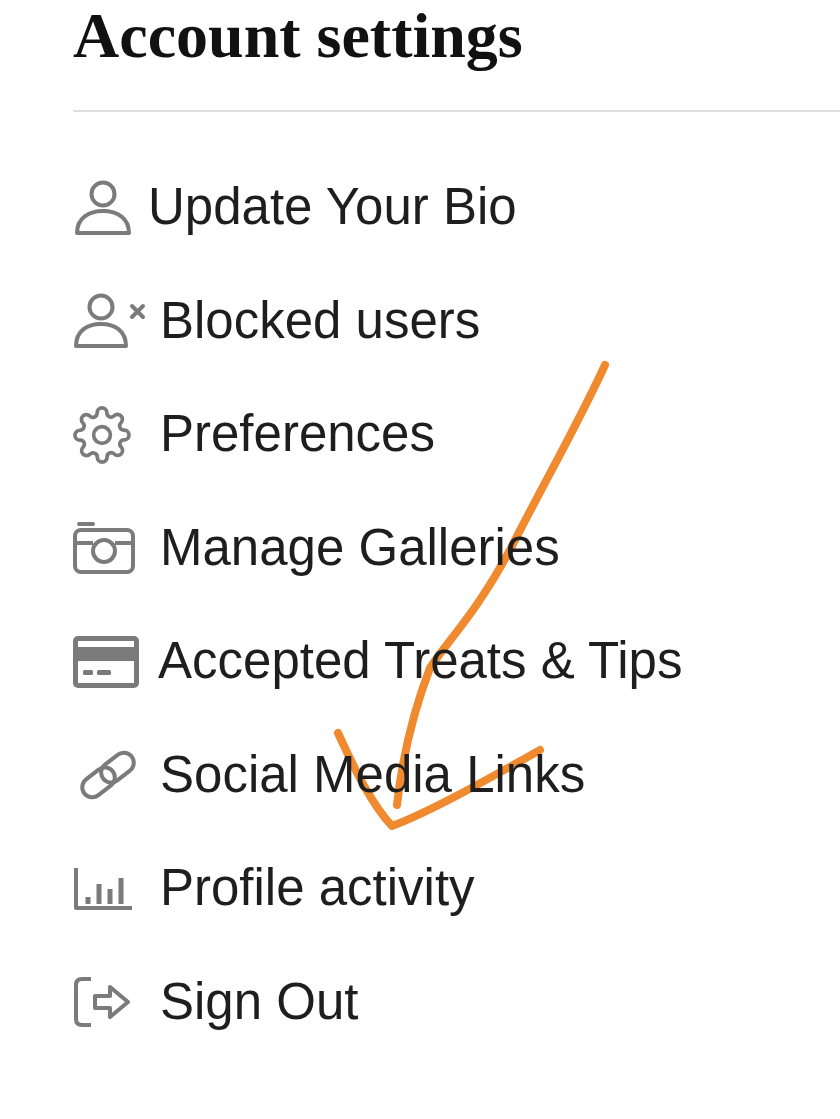 This screenshot has width=840, height=1119. What do you see at coordinates (103, 1002) in the screenshot?
I see `exit-arrow-icon` at bounding box center [103, 1002].